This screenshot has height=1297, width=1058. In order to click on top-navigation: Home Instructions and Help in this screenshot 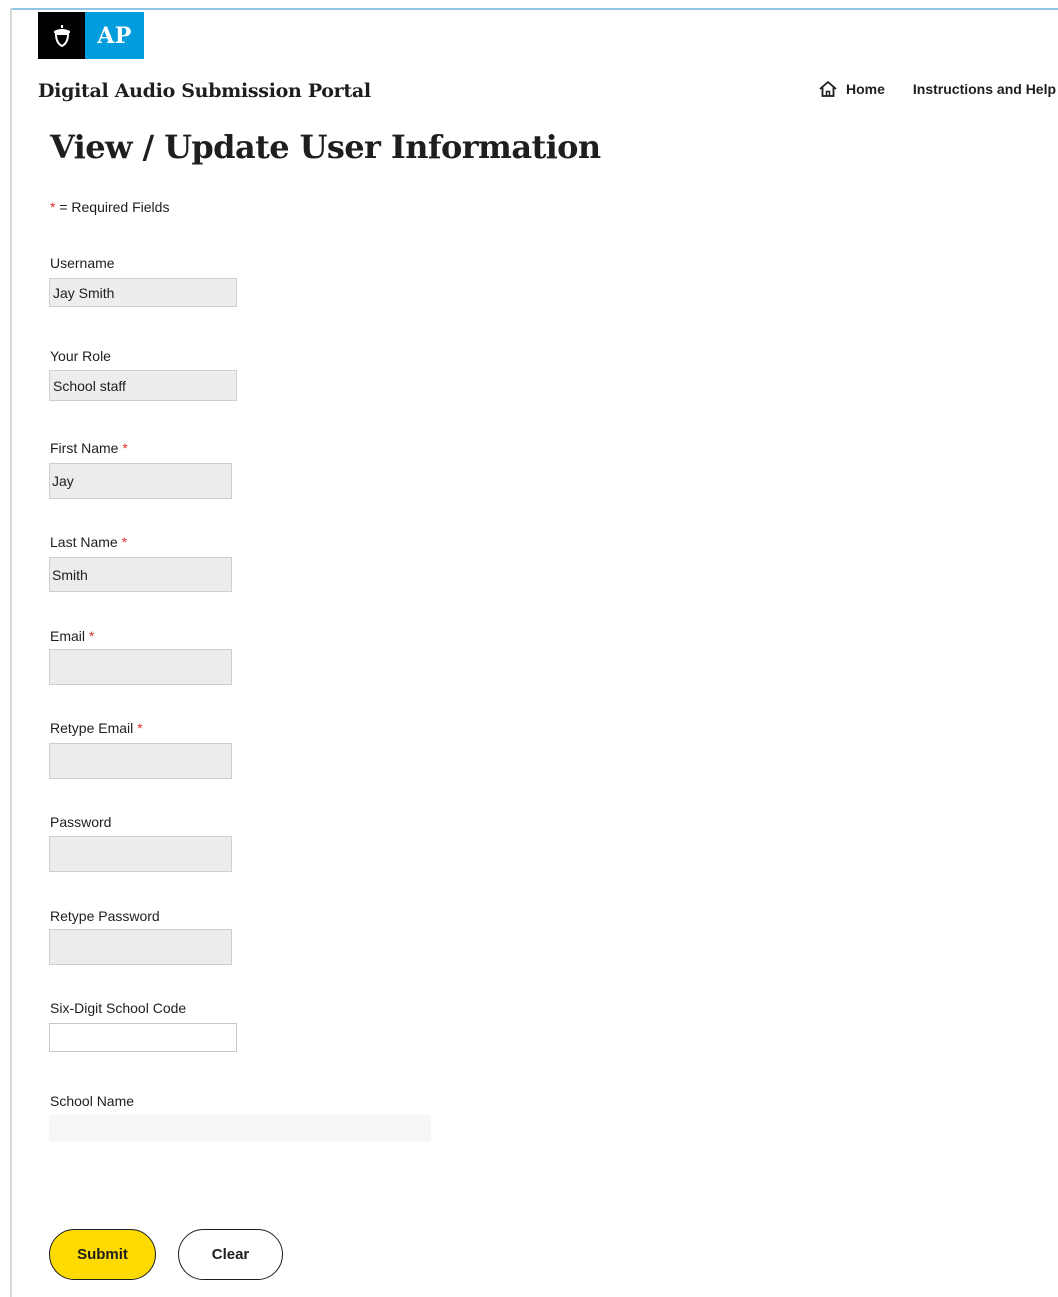, I will do `click(937, 89)`.